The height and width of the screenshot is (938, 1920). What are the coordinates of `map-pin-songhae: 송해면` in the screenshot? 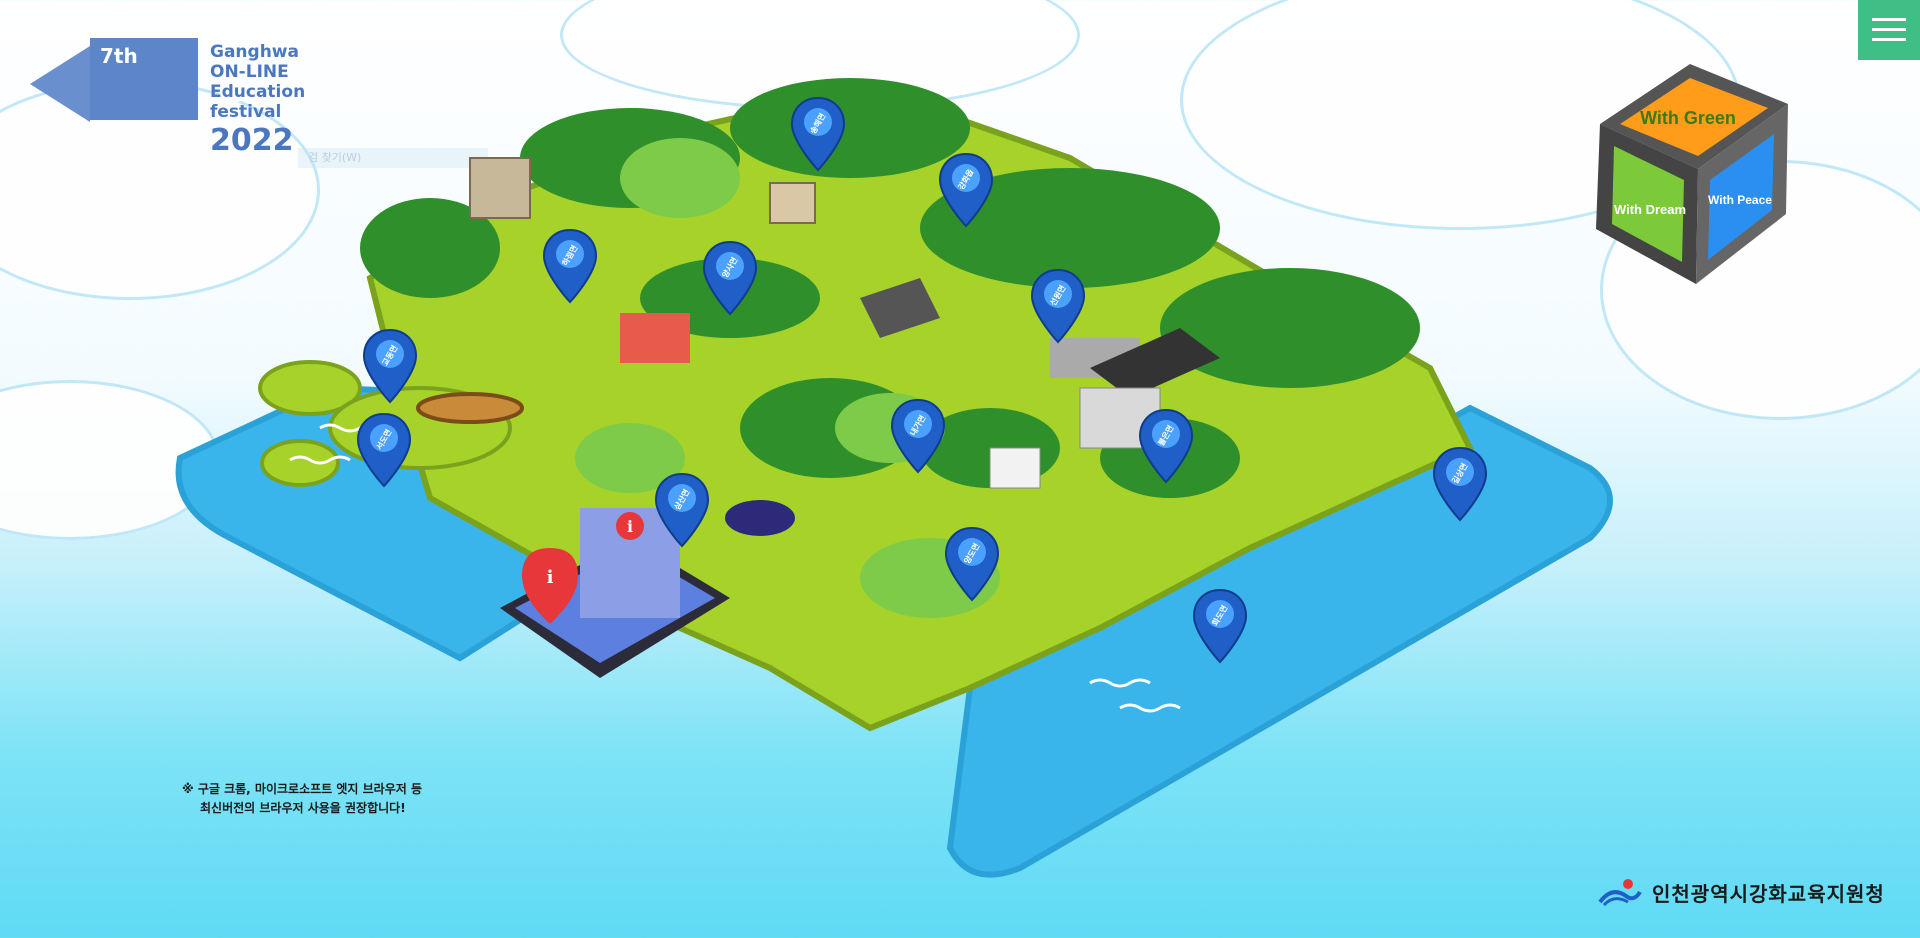 It's located at (818, 134).